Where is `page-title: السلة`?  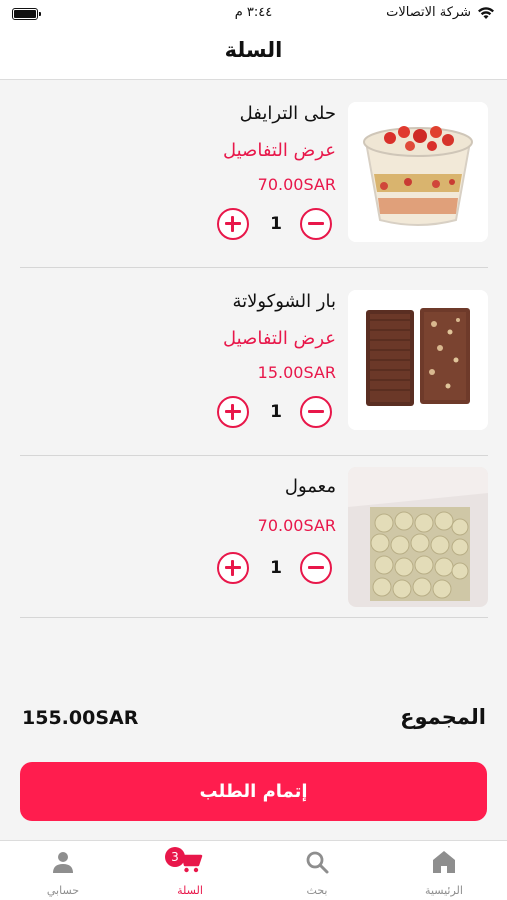 page-title: السلة is located at coordinates (253, 50).